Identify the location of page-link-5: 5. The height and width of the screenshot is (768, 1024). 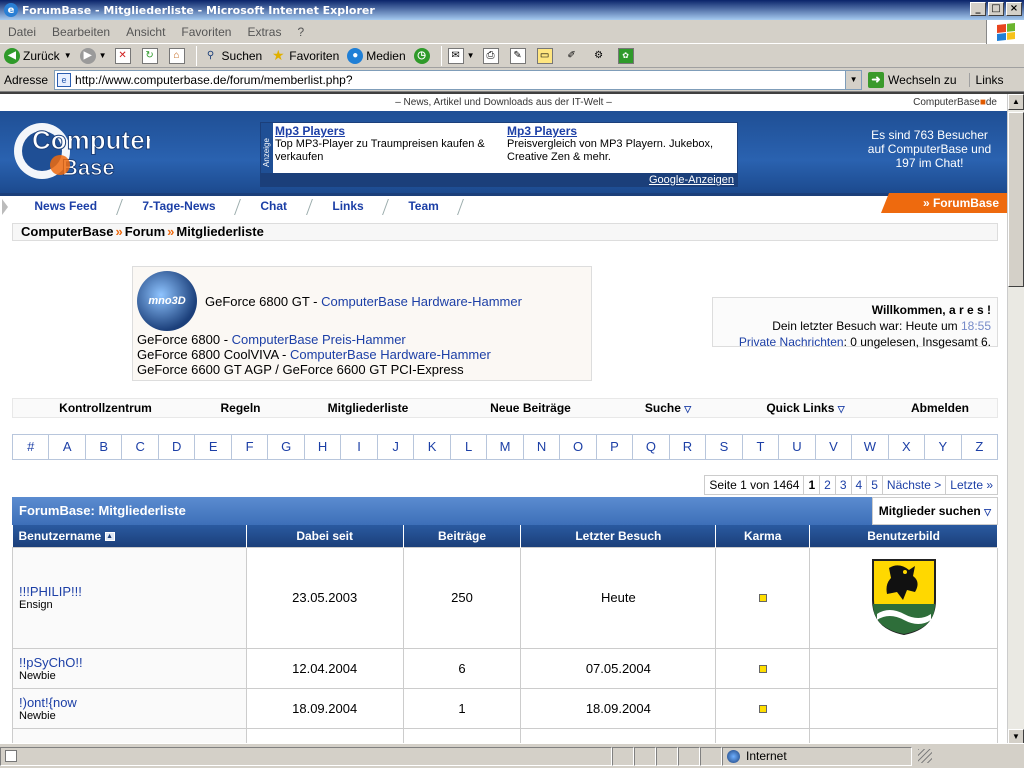
(874, 485).